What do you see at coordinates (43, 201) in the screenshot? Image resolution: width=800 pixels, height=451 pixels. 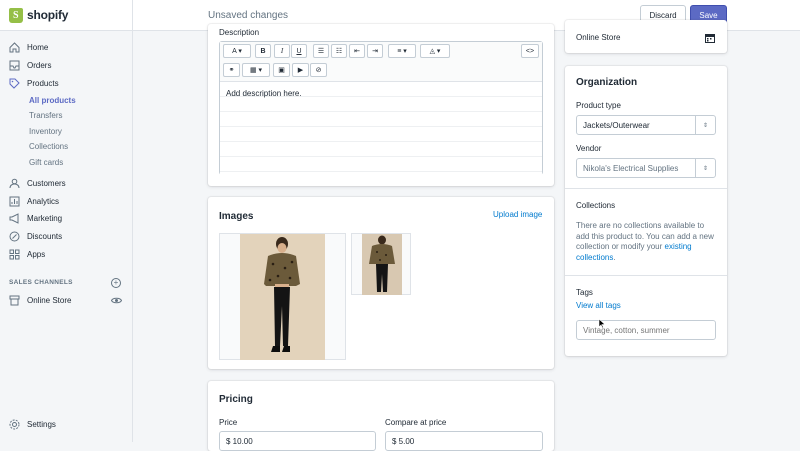 I see `nav-analytics-label: Analytics` at bounding box center [43, 201].